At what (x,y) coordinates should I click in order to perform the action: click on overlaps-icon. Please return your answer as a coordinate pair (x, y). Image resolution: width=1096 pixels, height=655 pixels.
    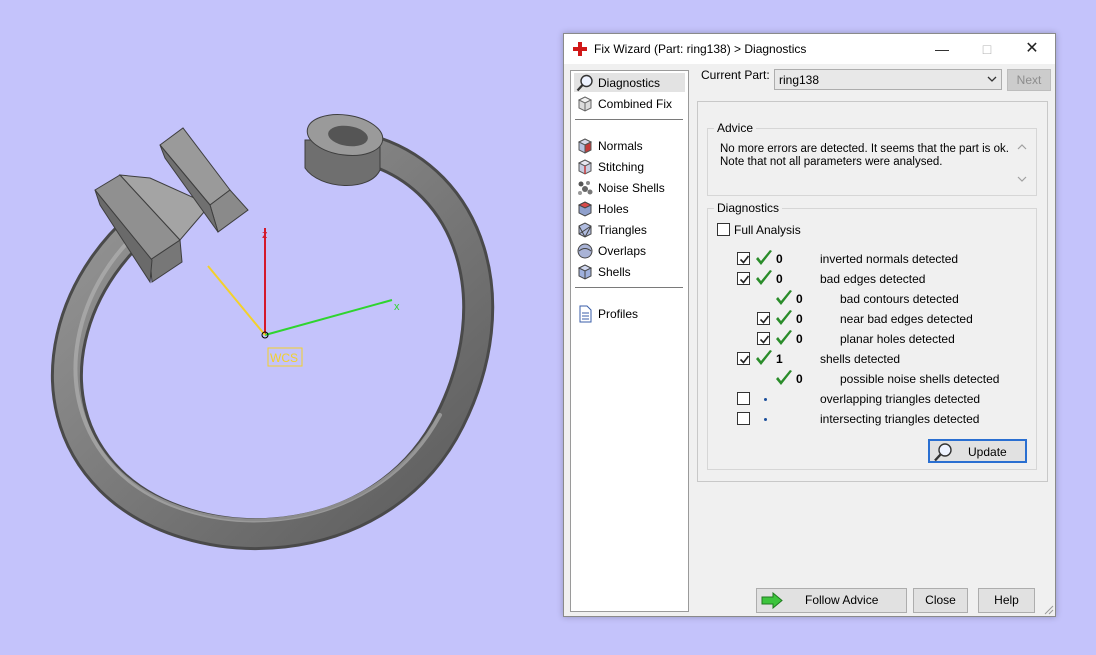
    Looking at the image, I should click on (585, 251).